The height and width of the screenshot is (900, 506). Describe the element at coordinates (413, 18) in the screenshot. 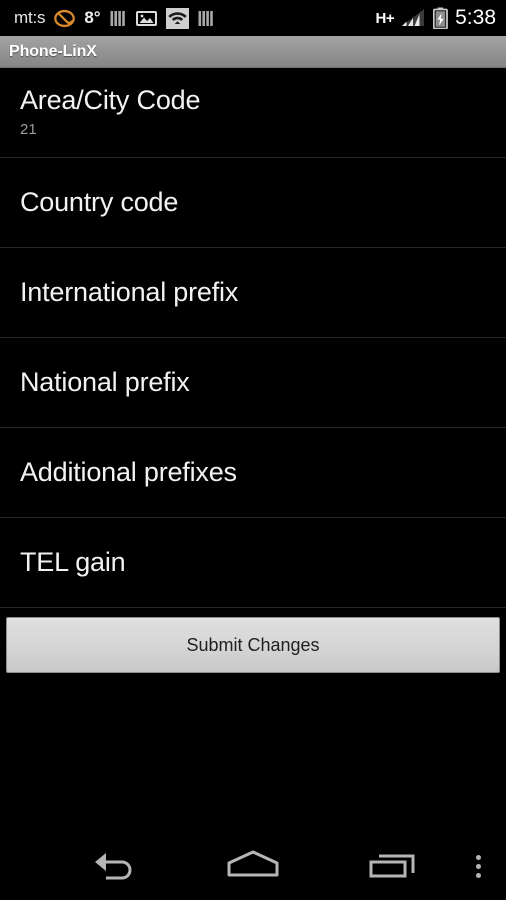

I see `cellular-signal-icon` at that location.